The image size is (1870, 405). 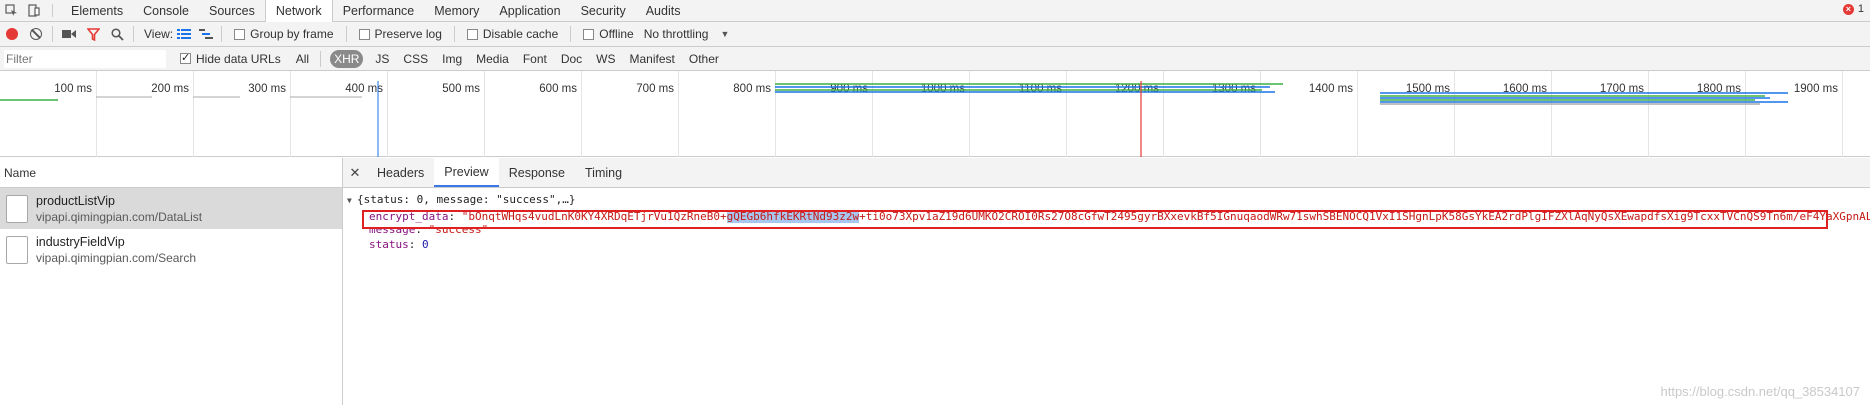 What do you see at coordinates (33, 10) in the screenshot?
I see `device-toolbar-icon` at bounding box center [33, 10].